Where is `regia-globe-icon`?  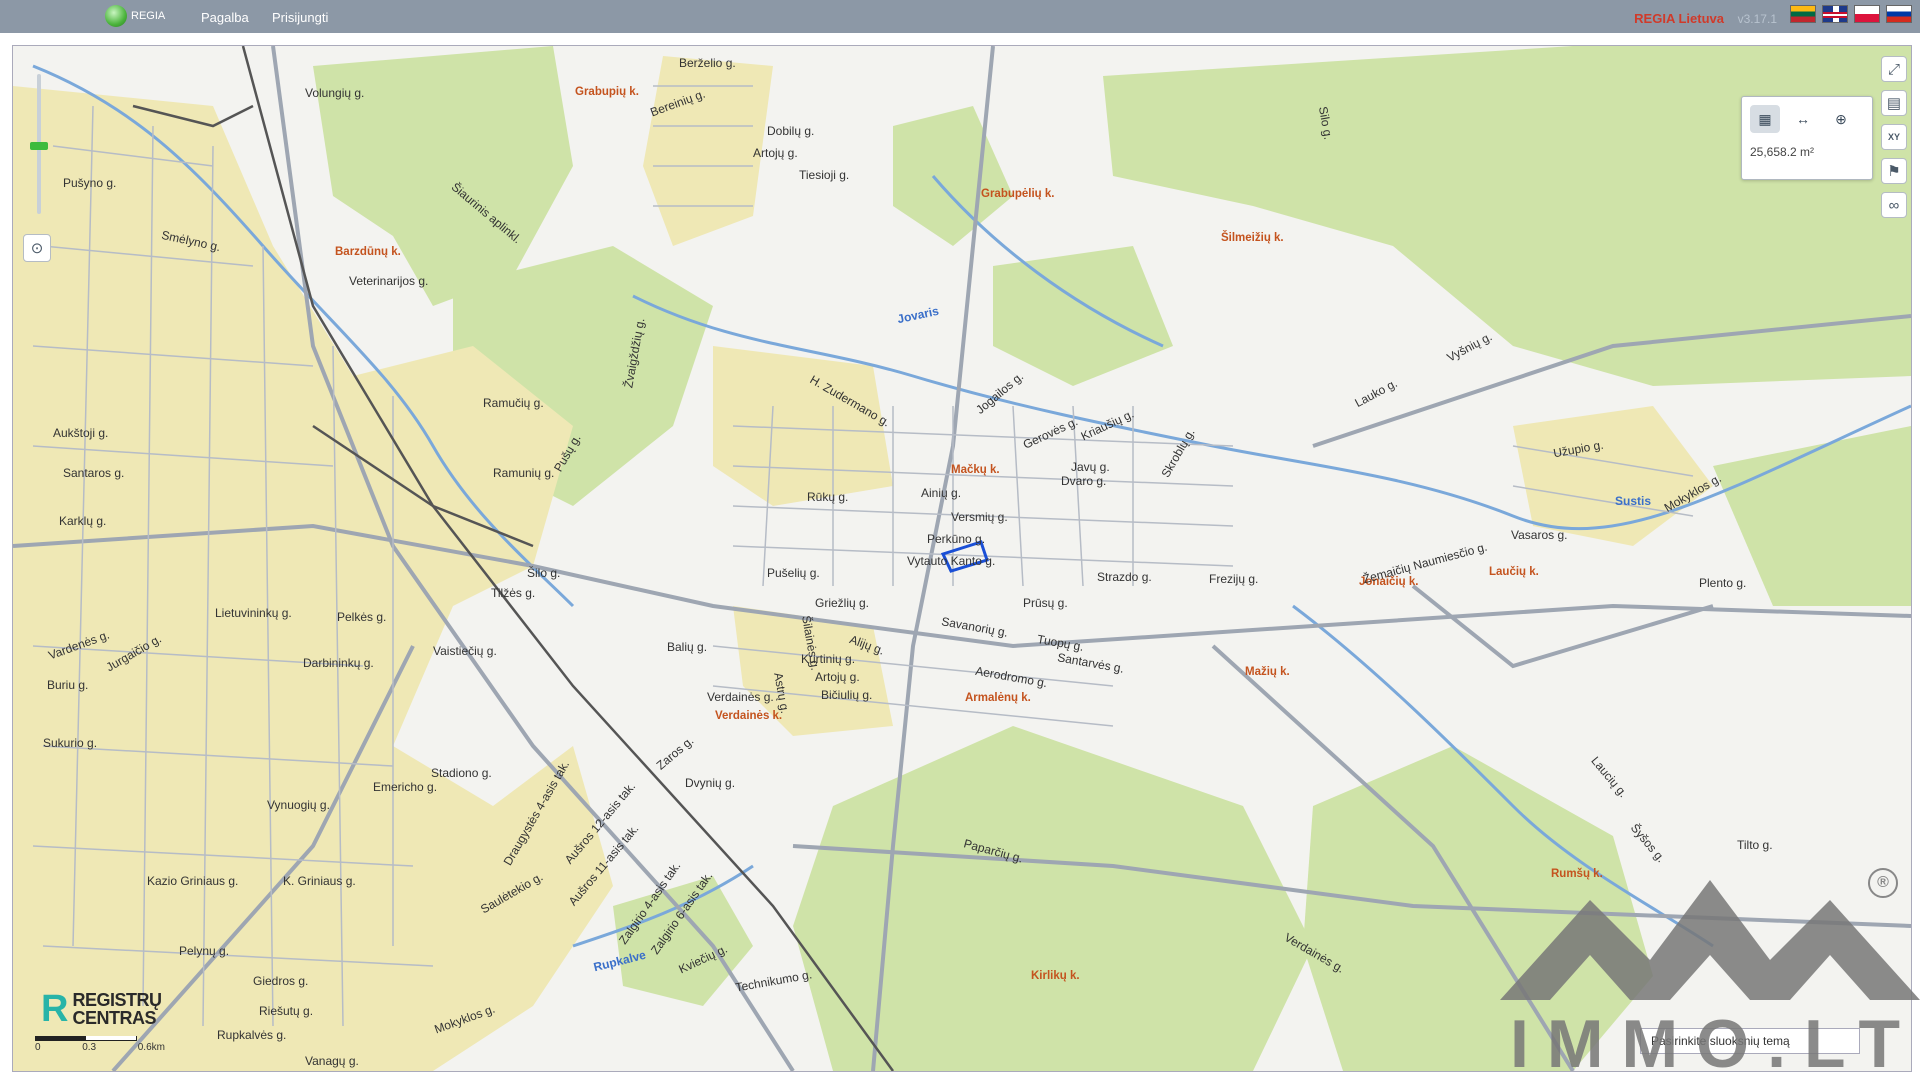 regia-globe-icon is located at coordinates (116, 16).